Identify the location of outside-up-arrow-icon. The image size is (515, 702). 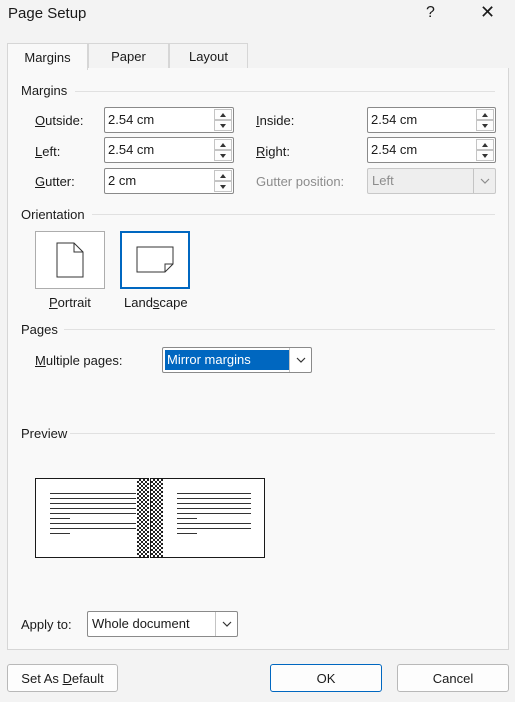
(223, 114).